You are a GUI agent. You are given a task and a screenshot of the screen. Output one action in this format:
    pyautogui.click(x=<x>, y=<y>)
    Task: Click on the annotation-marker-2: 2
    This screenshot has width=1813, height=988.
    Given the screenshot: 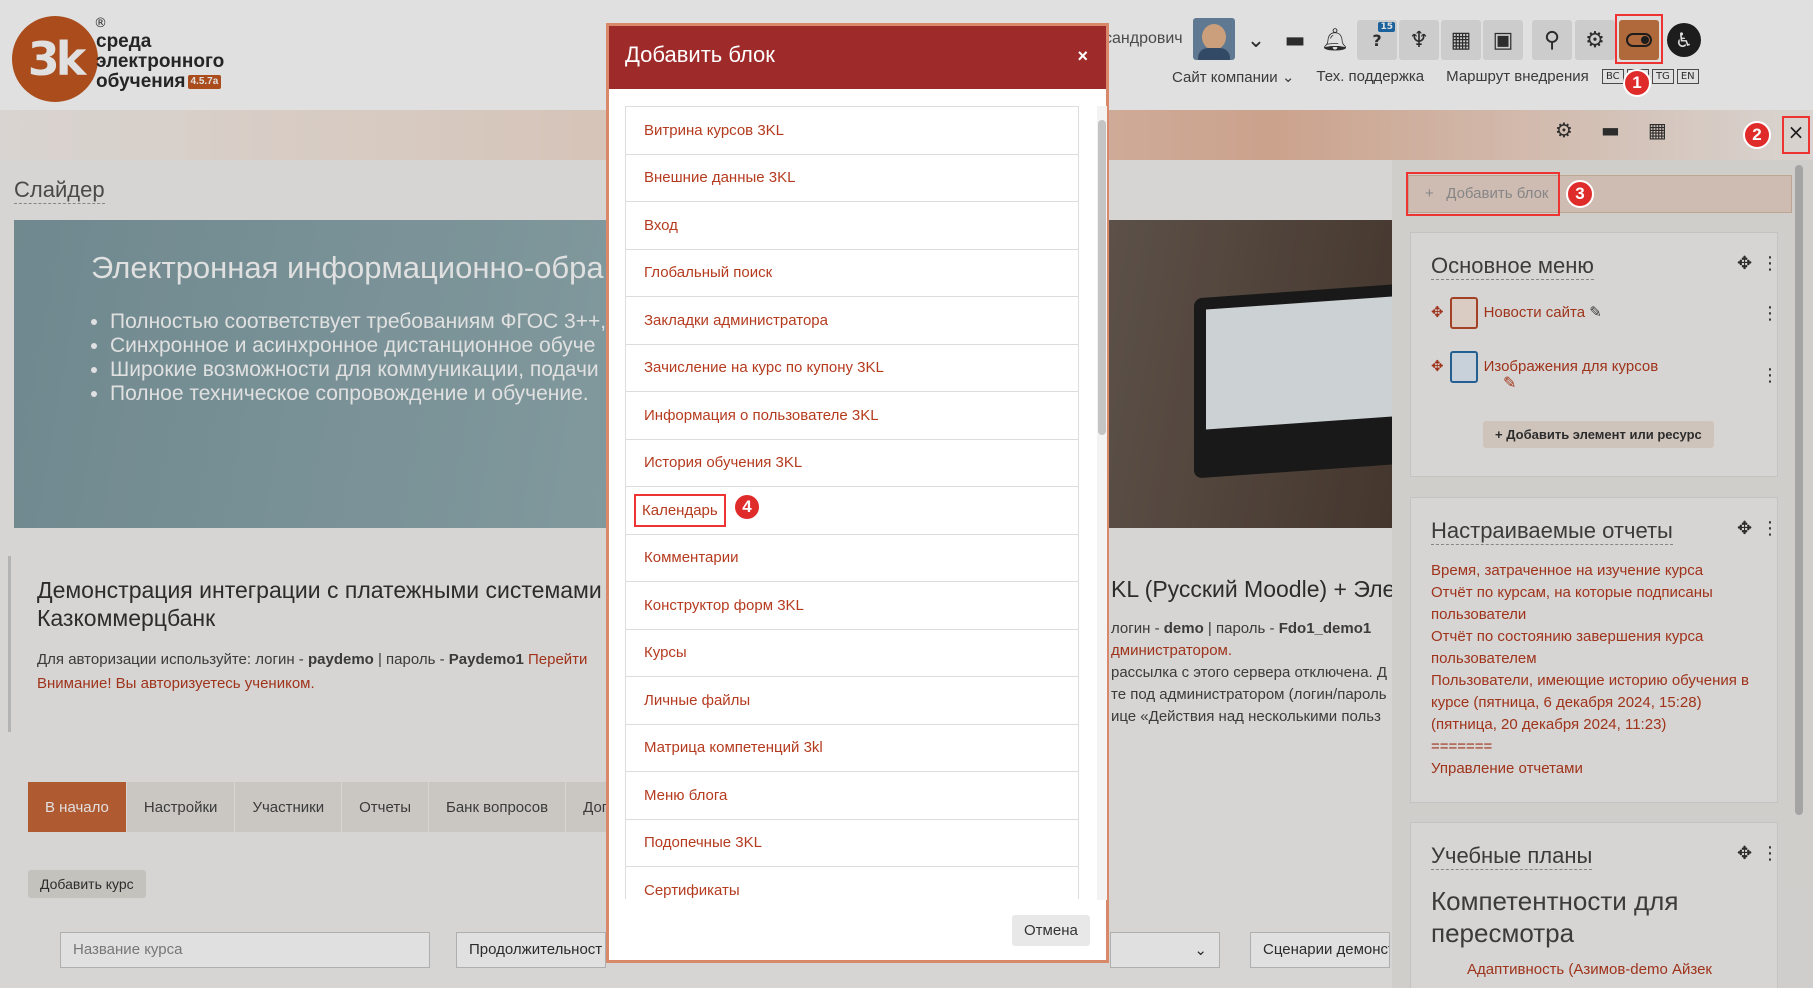 What is the action you would take?
    pyautogui.click(x=1757, y=135)
    